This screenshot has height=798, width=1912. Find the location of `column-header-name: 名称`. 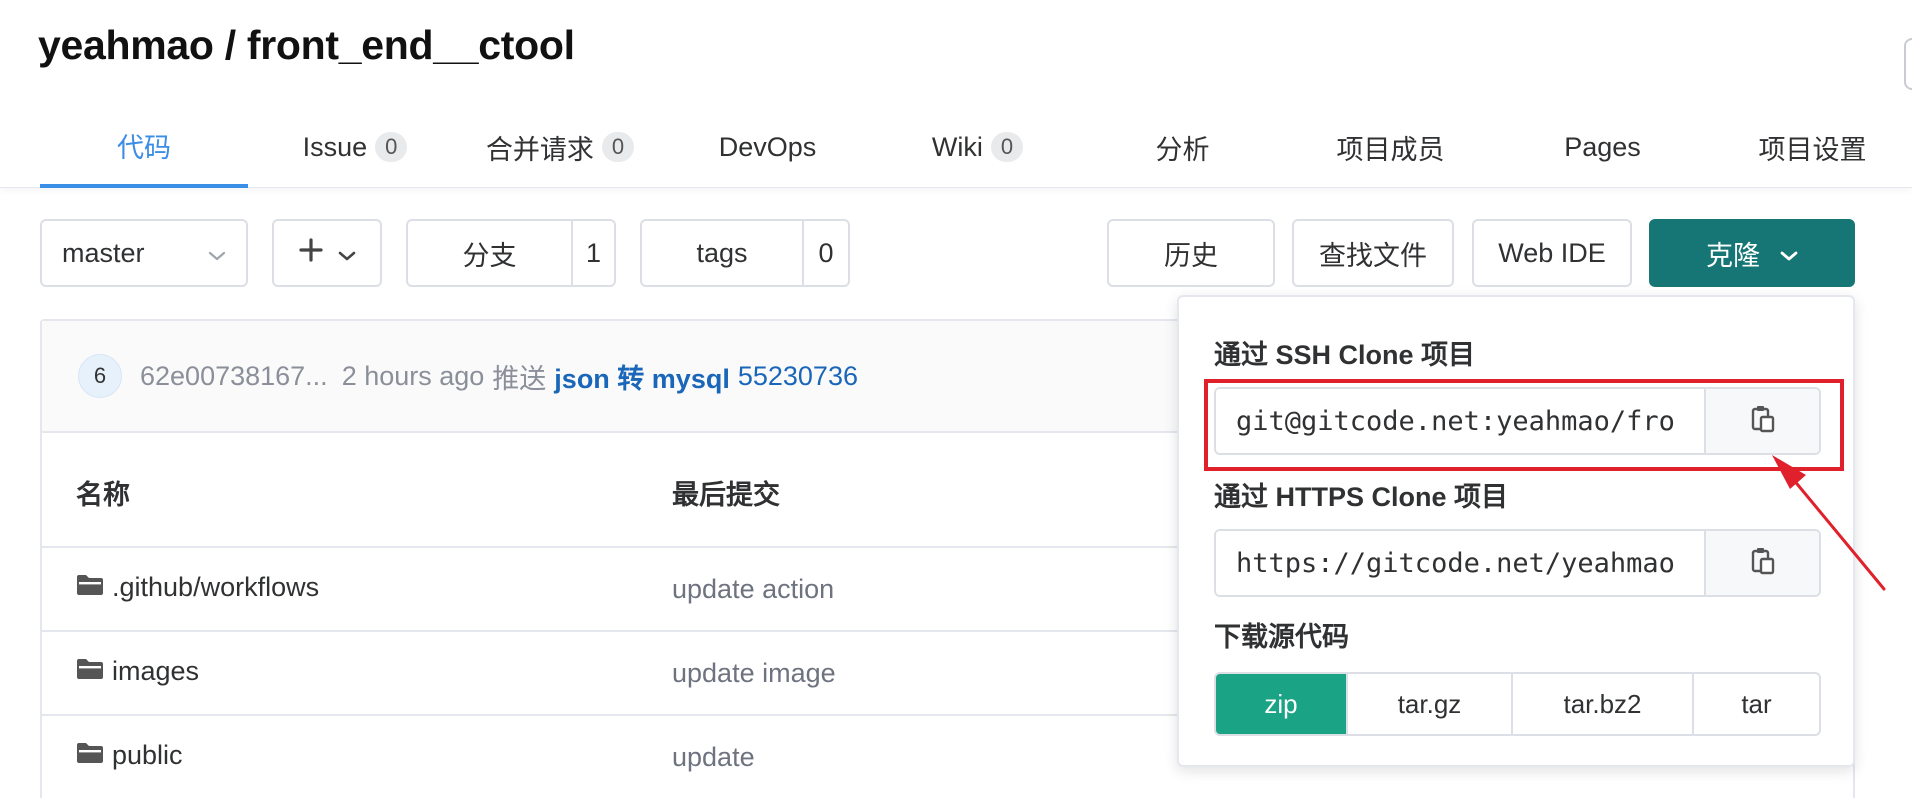

column-header-name: 名称 is located at coordinates (103, 495).